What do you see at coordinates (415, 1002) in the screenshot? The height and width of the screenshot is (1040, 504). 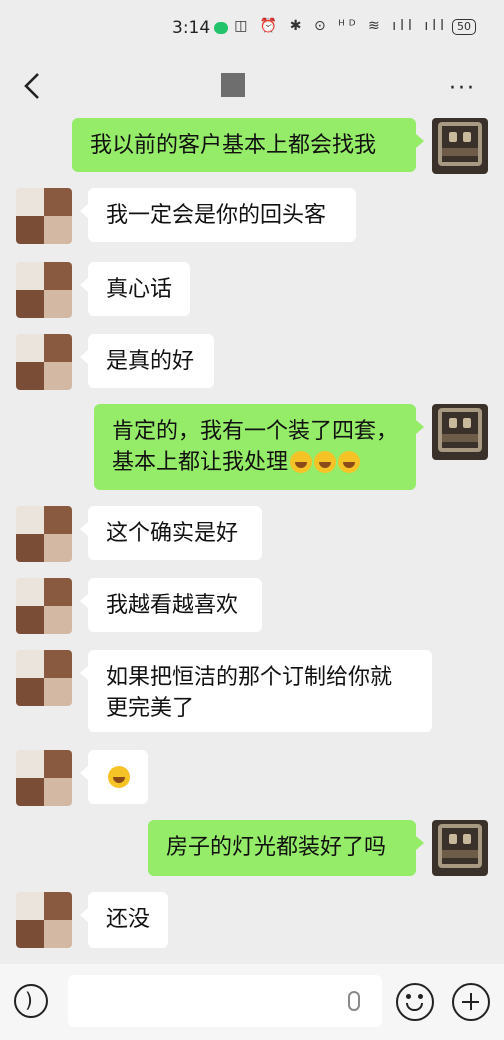 I see `emoji-icon` at bounding box center [415, 1002].